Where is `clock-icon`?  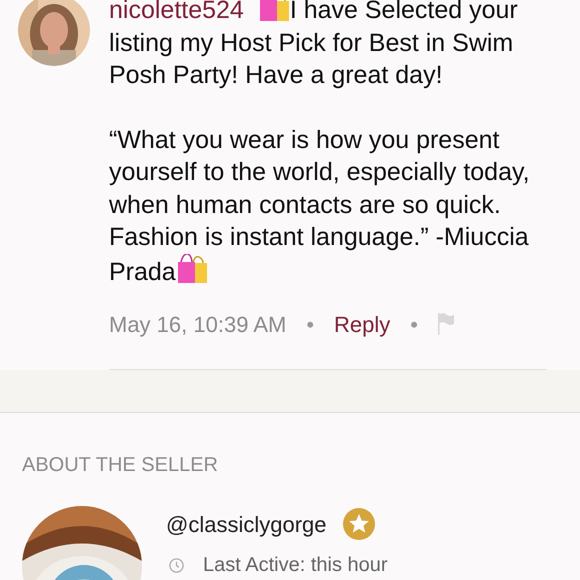 clock-icon is located at coordinates (176, 565).